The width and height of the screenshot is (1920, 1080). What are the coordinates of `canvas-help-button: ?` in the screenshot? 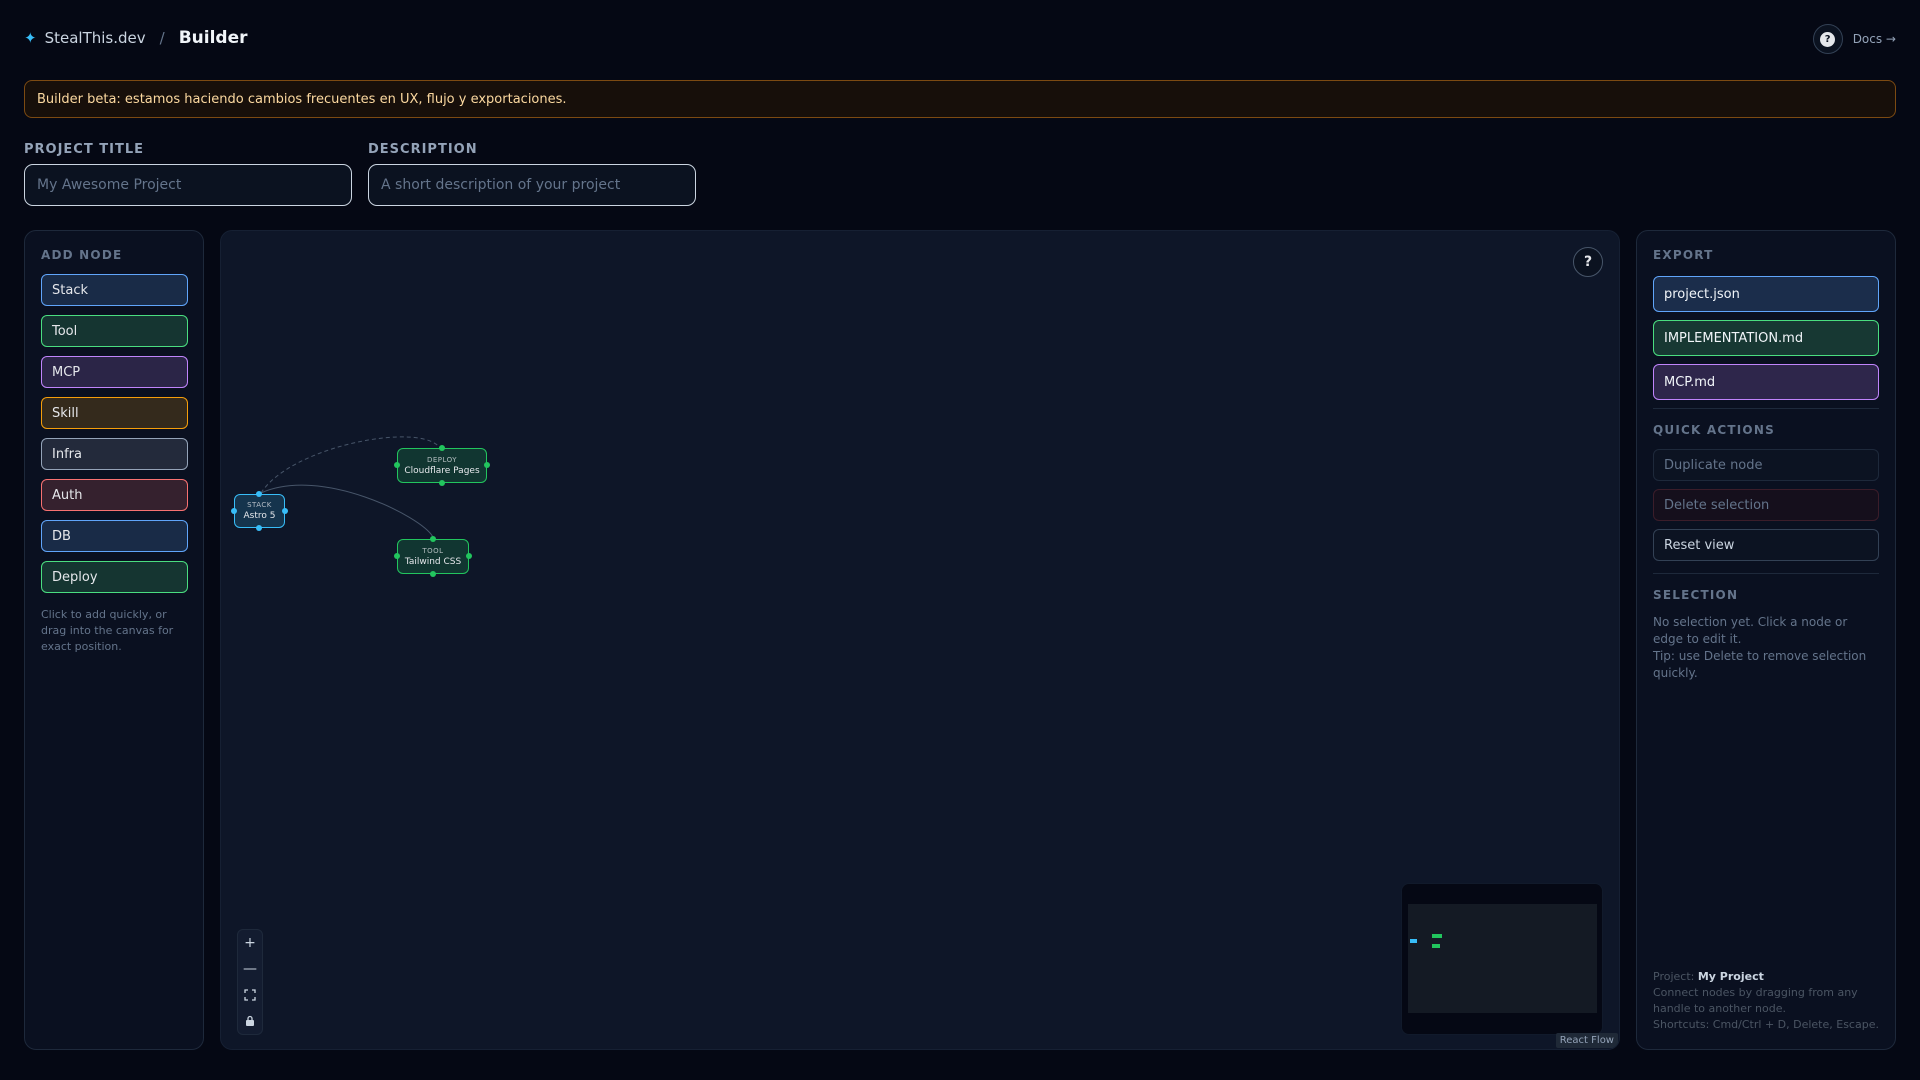 It's located at (1588, 262).